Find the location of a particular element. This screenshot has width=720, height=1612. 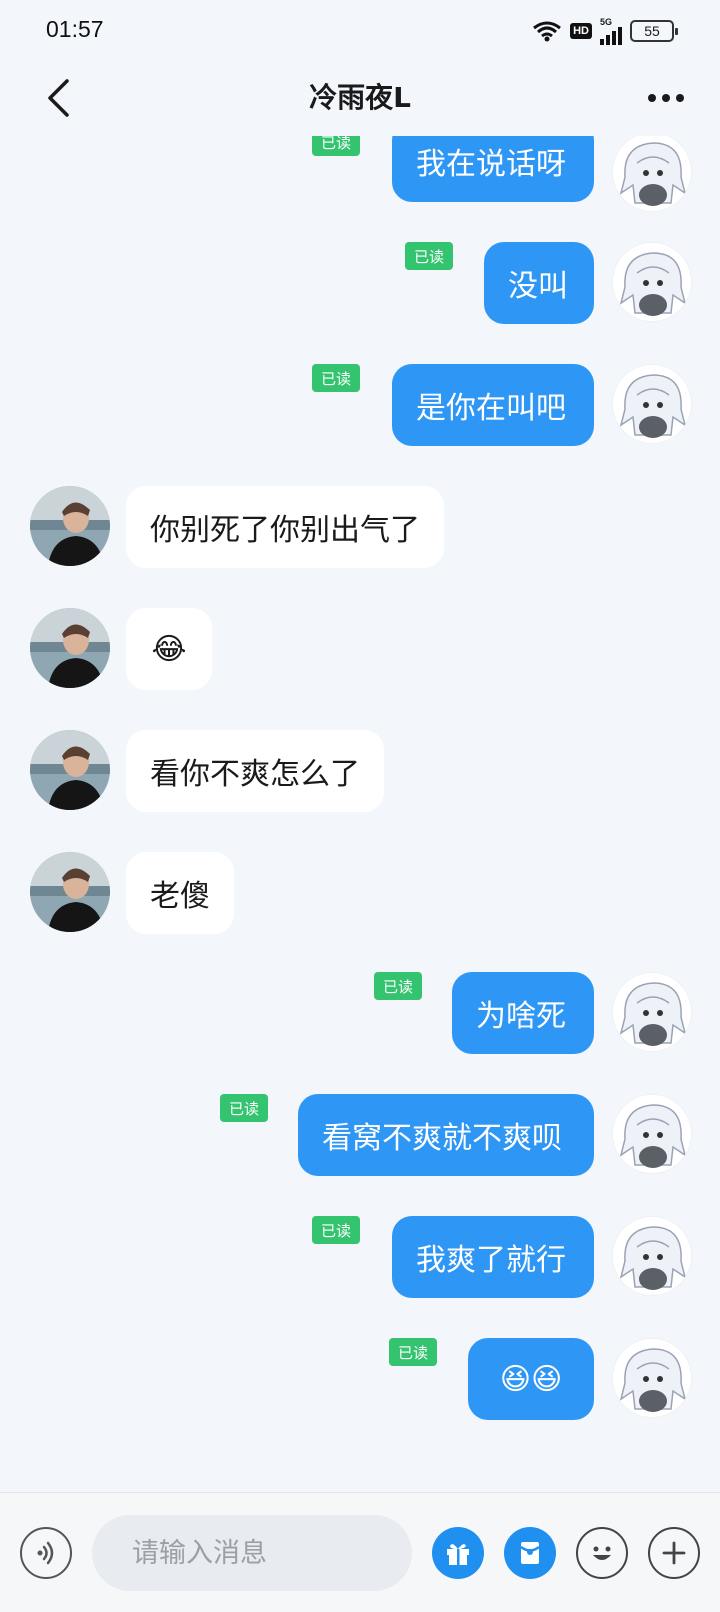

message-incoming: 😂 is located at coordinates (360, 650).